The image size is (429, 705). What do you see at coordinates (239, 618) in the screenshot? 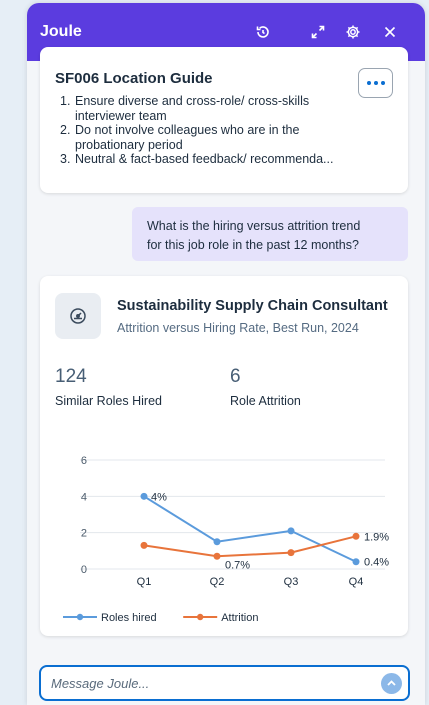
I see `legend-label: Attrition` at bounding box center [239, 618].